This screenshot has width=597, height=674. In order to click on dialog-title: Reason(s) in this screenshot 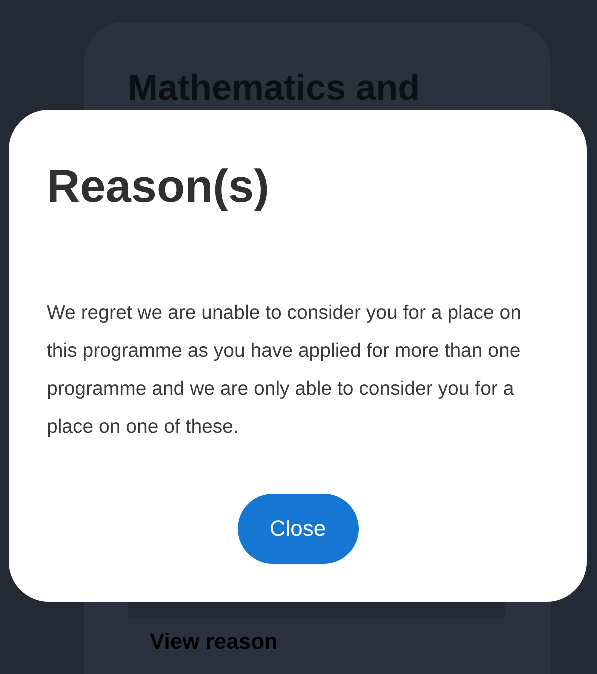, I will do `click(158, 186)`.